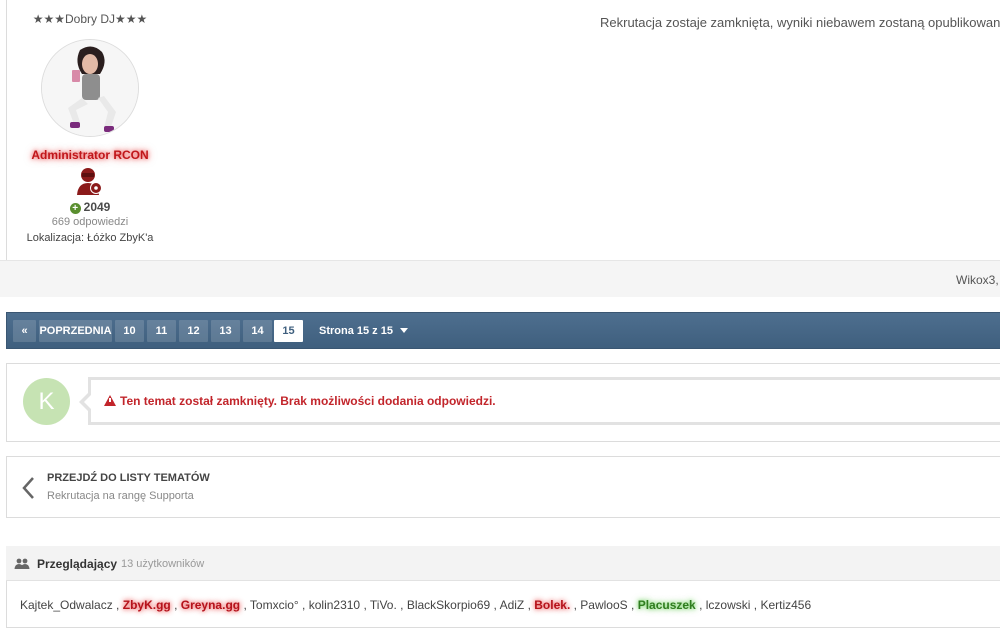  Describe the element at coordinates (29, 488) in the screenshot. I see `chevron-left-icon` at that location.